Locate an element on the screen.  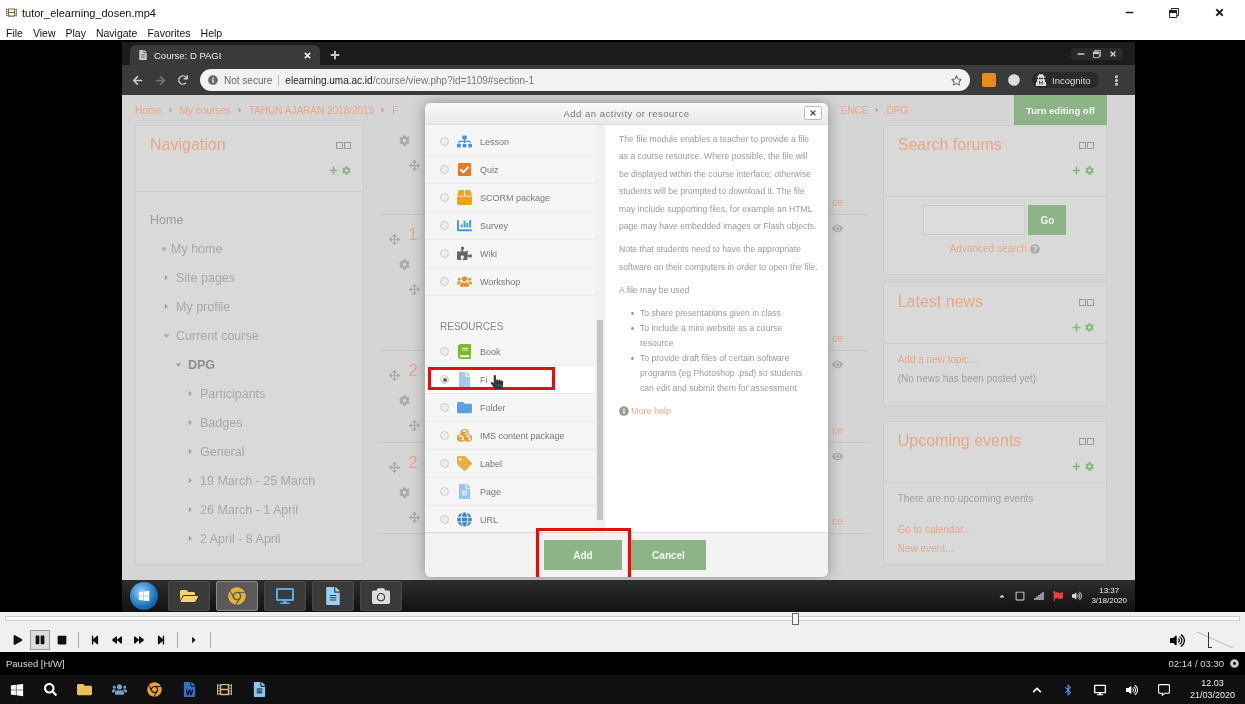
star-icon is located at coordinates (956, 80).